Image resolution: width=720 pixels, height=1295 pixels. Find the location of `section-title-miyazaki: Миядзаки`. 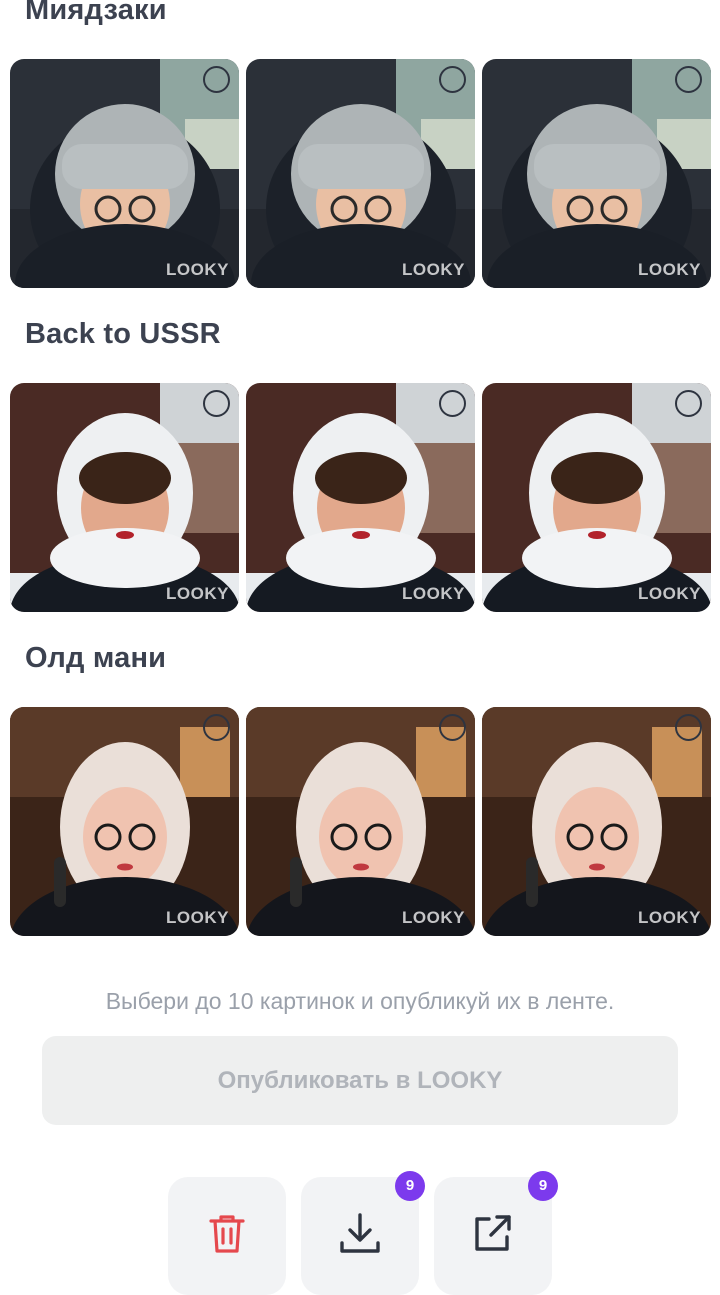

section-title-miyazaki: Миядзаки is located at coordinates (96, 13).